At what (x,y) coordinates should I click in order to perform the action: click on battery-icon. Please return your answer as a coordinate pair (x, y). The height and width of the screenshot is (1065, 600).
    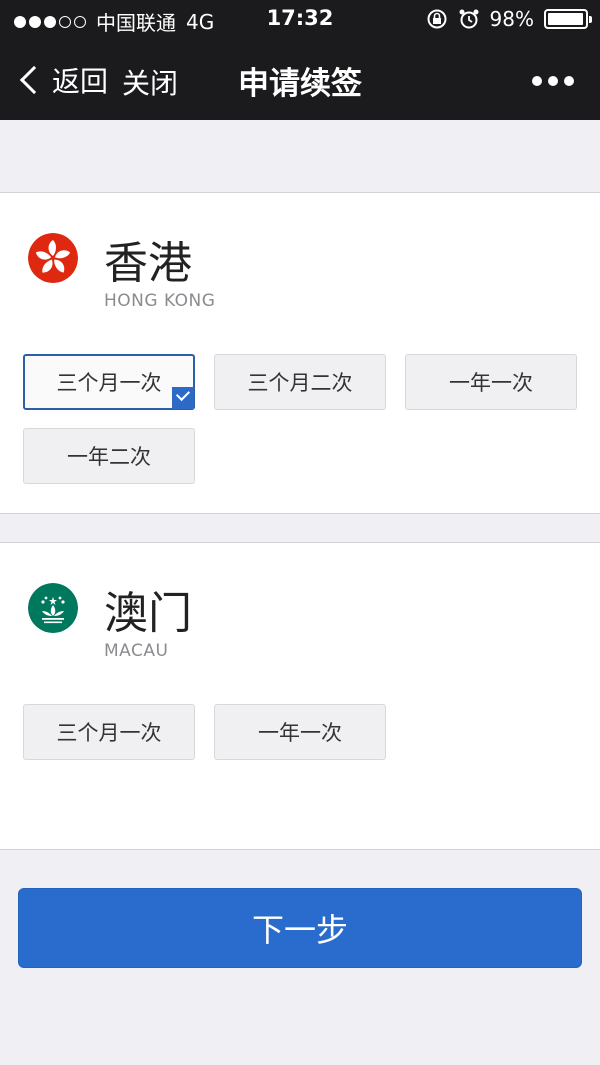
    Looking at the image, I should click on (568, 19).